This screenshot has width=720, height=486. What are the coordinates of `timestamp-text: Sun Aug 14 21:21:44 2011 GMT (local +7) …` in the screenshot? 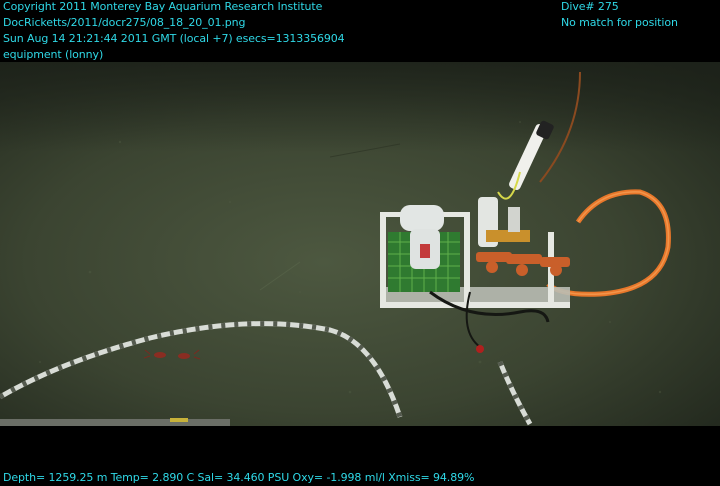 It's located at (174, 38).